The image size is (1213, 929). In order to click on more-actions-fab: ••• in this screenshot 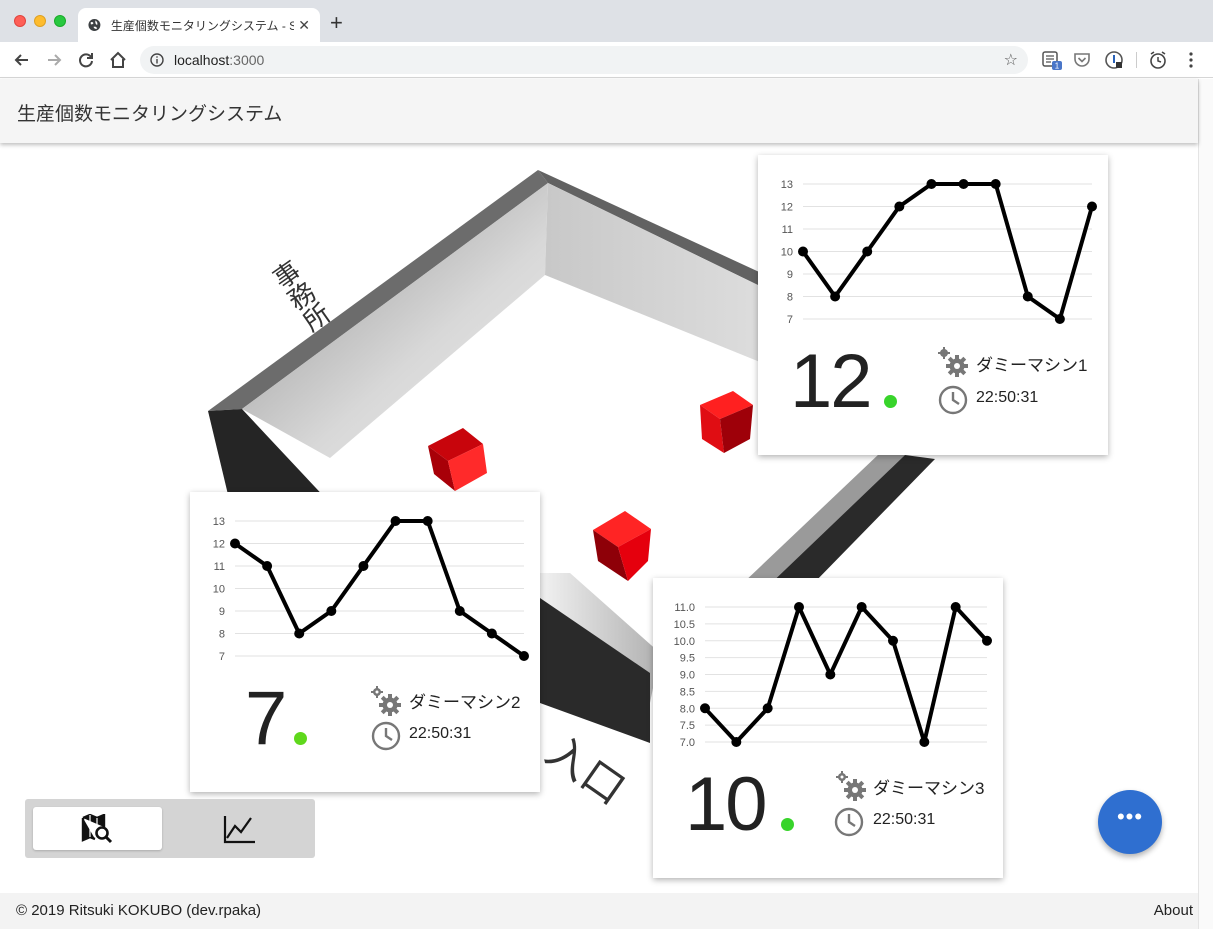, I will do `click(1130, 822)`.